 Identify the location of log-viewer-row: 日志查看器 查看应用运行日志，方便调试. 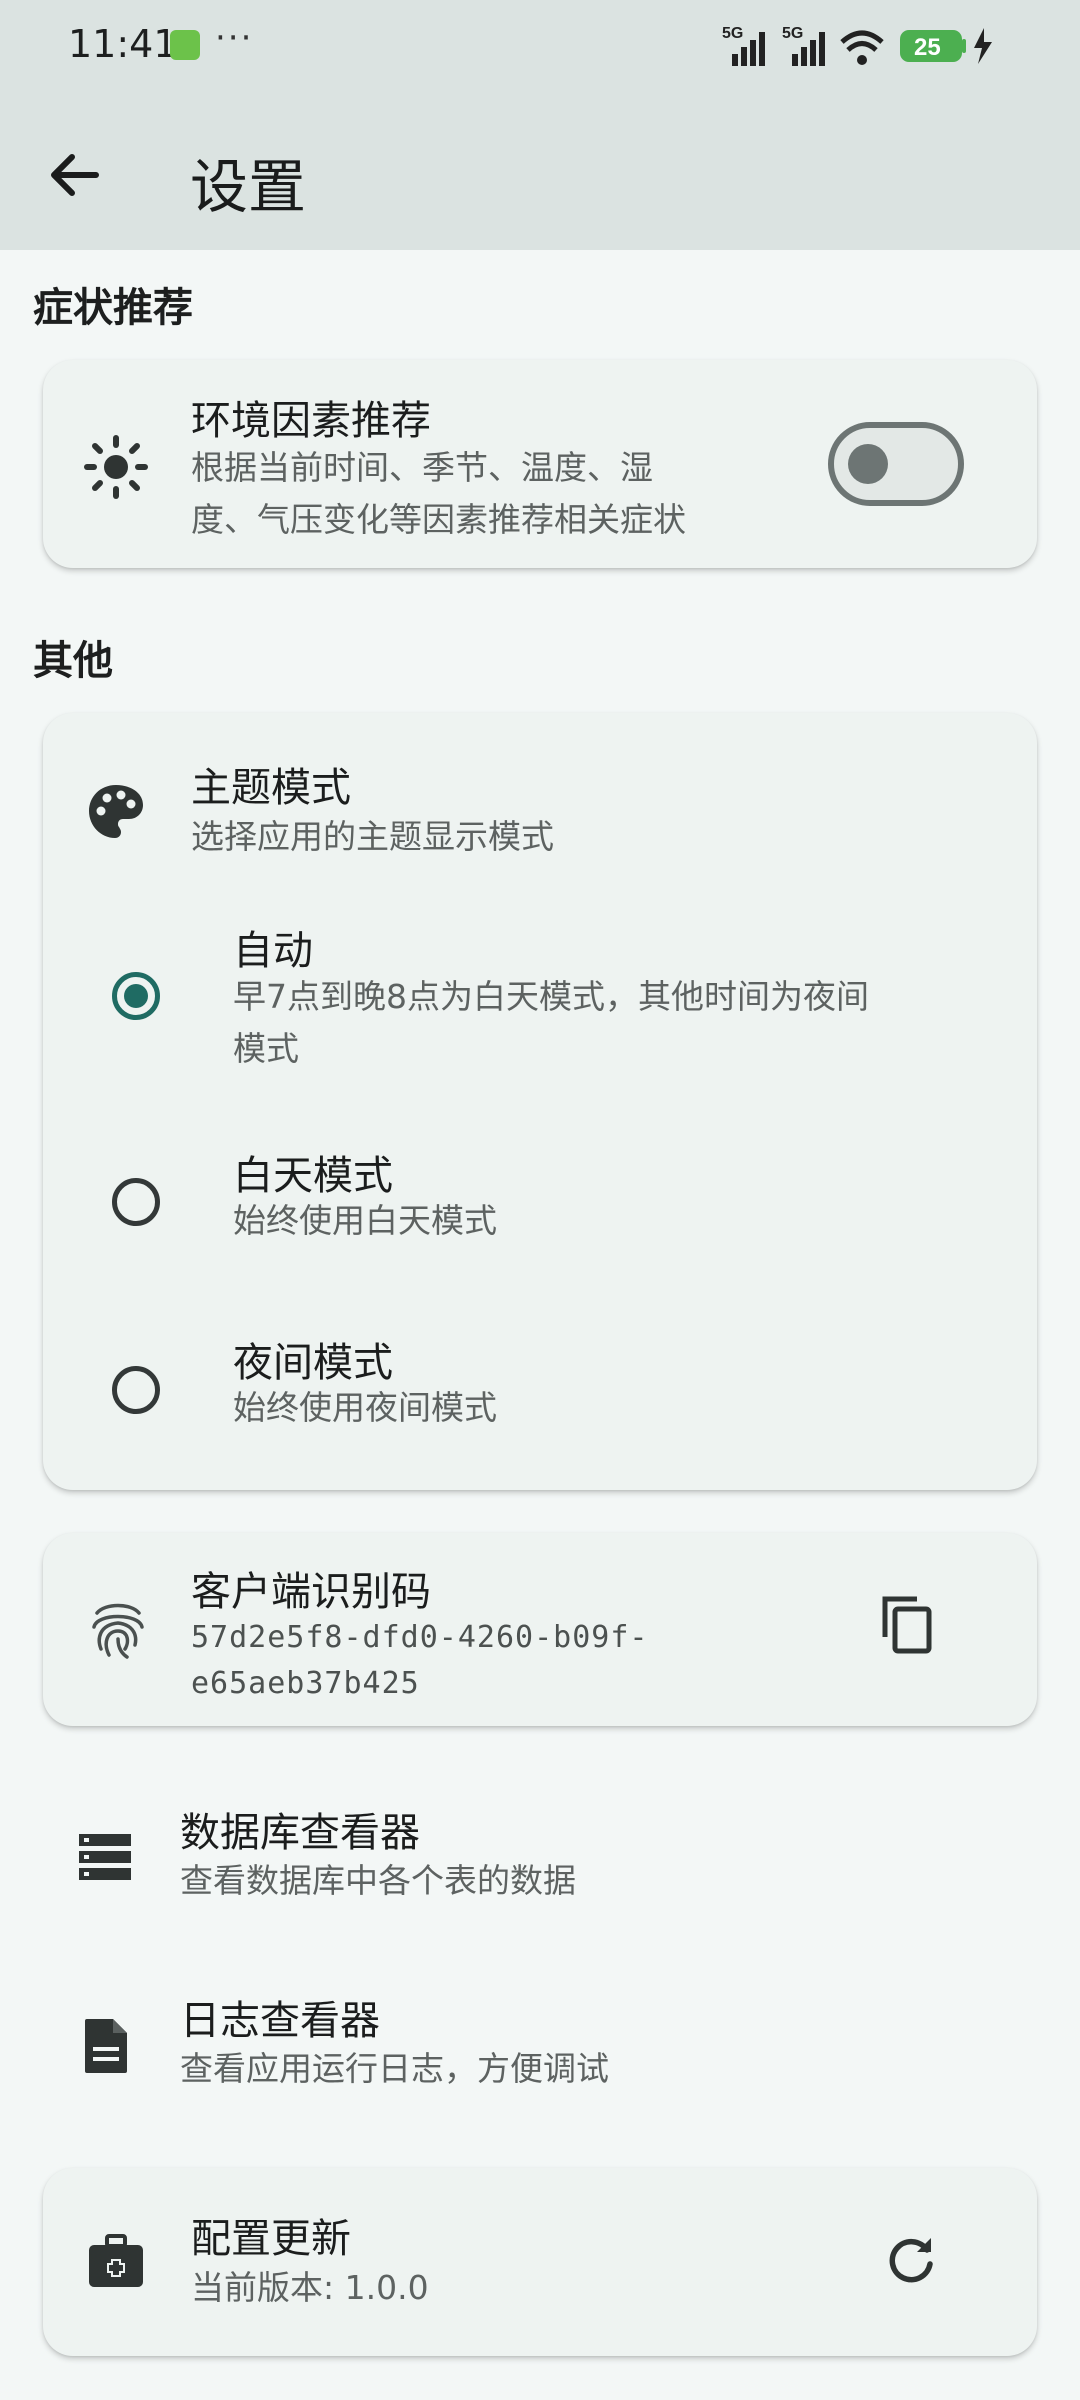
(540, 2040).